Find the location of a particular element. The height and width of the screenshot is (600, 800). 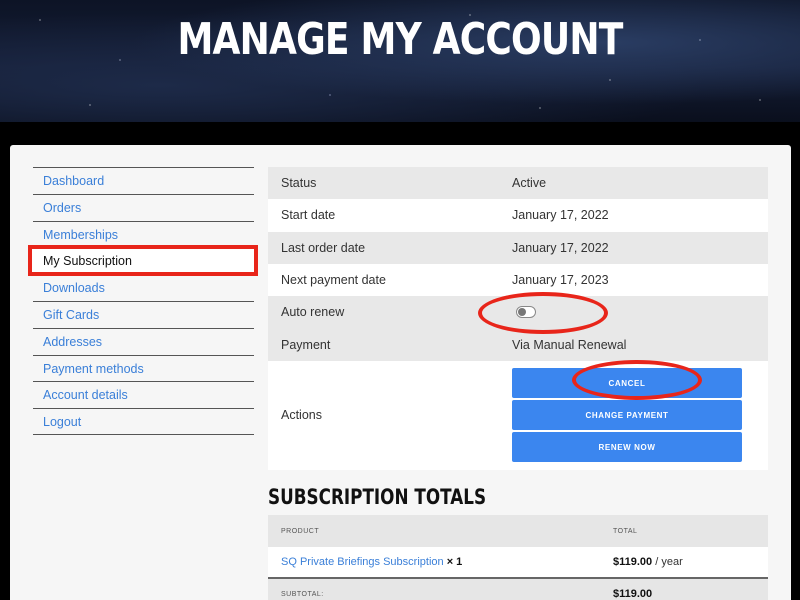

table-row: Last order date January 17, 2022 is located at coordinates (518, 247).